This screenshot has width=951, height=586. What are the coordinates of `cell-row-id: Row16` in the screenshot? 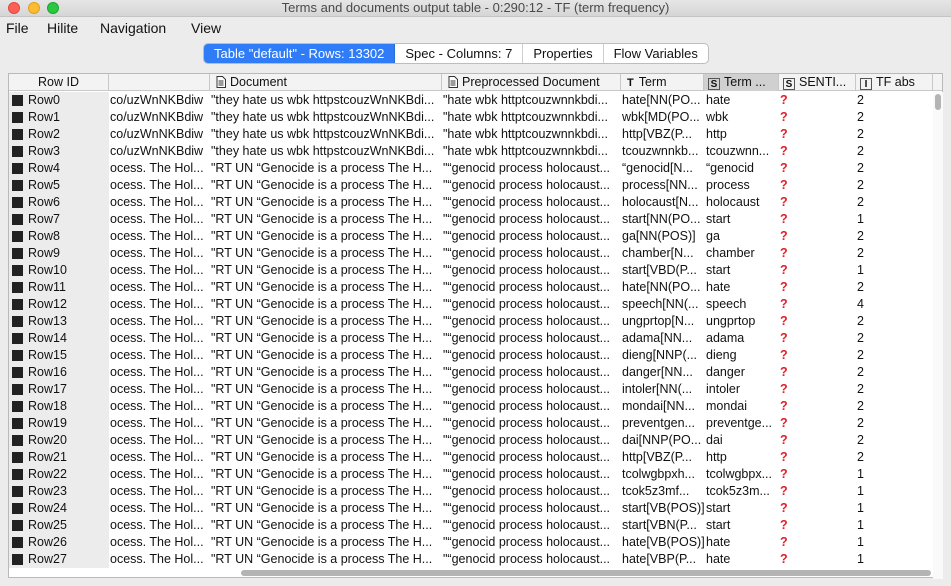 It's located at (47, 372).